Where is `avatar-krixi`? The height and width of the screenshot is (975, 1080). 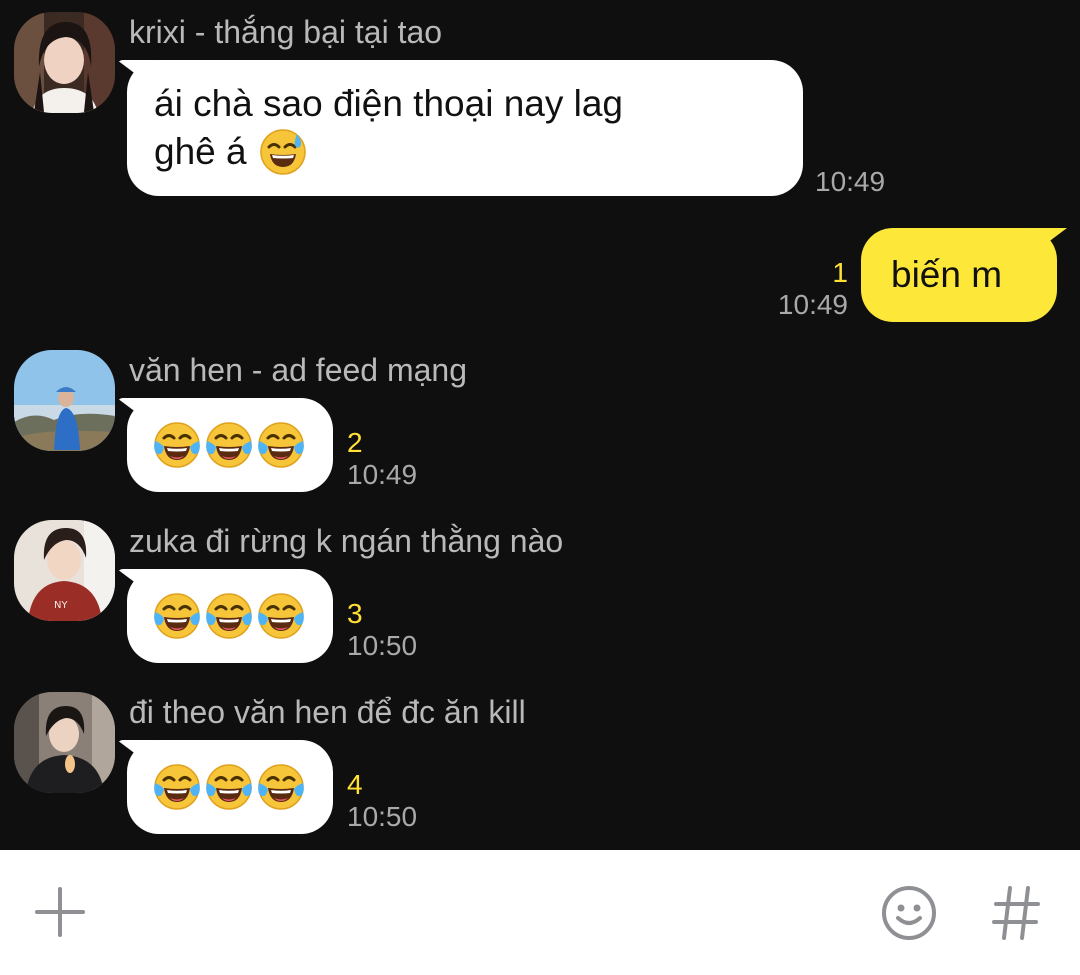 avatar-krixi is located at coordinates (64, 62).